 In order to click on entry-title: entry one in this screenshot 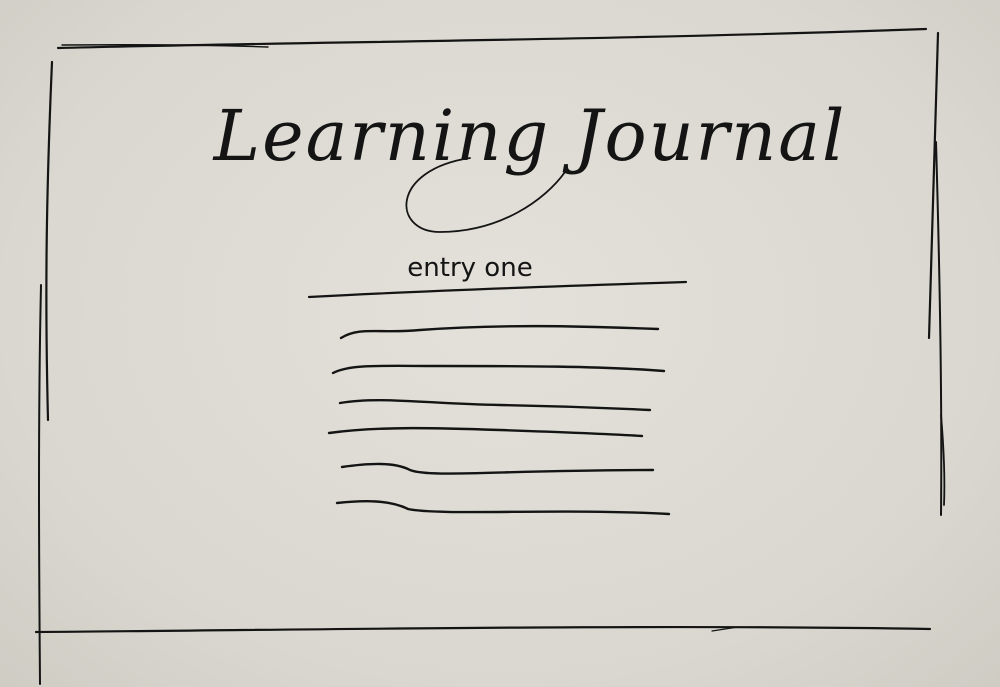, I will do `click(469, 268)`.